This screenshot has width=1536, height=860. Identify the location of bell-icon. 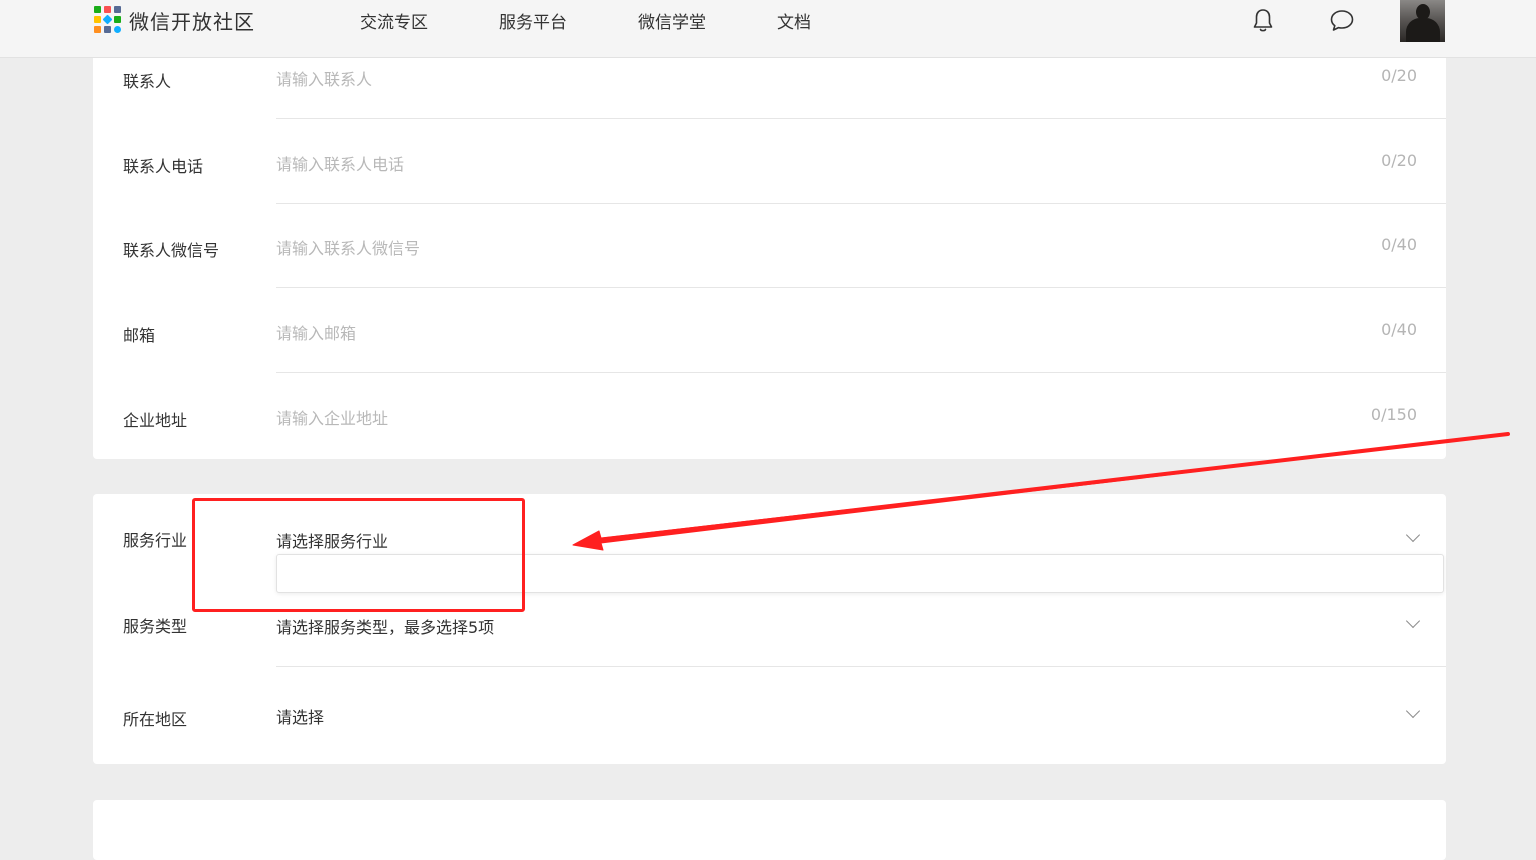
(1263, 20).